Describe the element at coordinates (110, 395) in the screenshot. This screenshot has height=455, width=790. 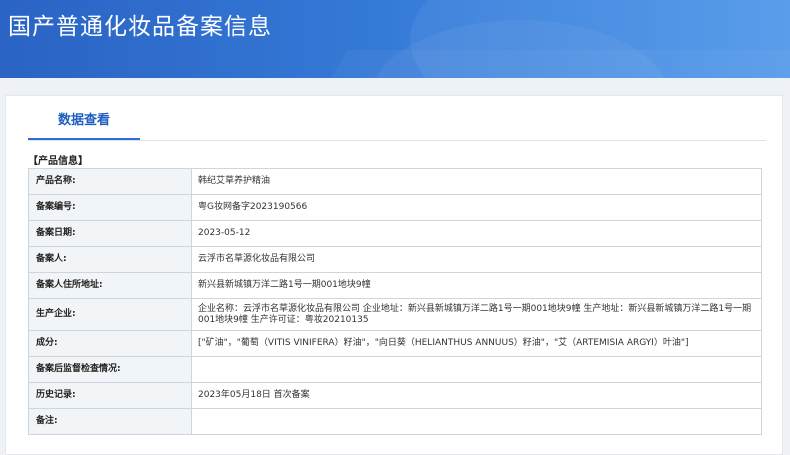
I see `row-label: 历史记录:` at that location.